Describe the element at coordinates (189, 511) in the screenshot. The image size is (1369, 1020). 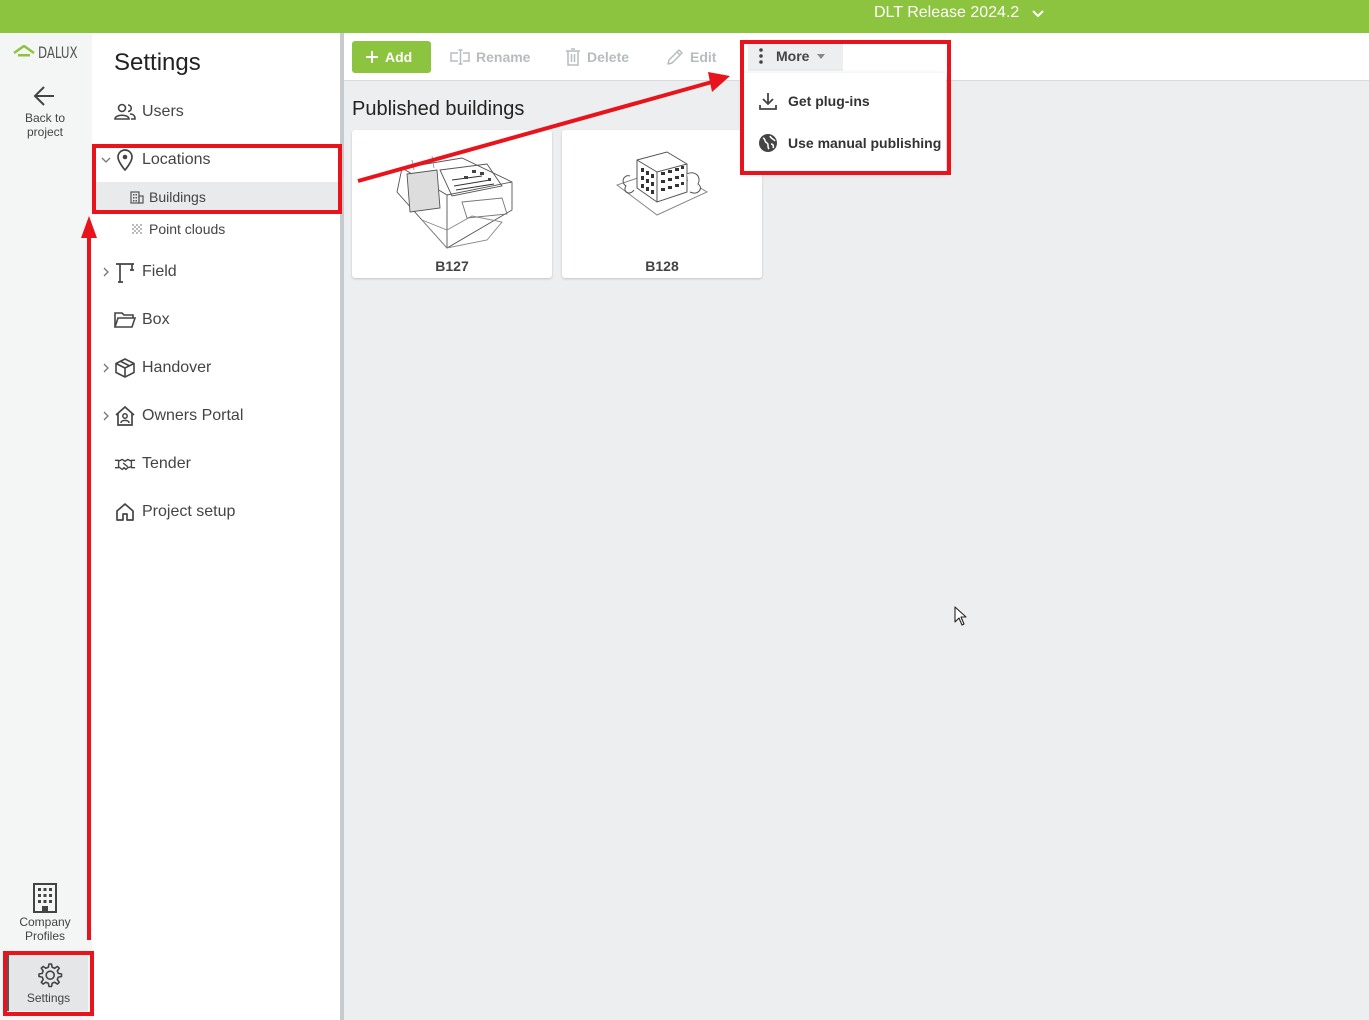
I see `nav-label-project-setup: Project setup` at that location.